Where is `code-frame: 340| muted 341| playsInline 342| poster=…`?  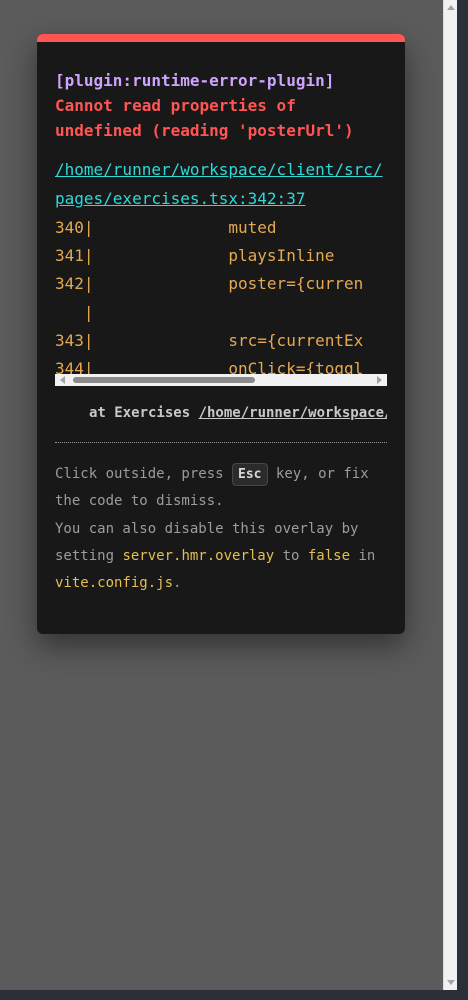 code-frame: 340| muted 341| playsInline 342| poster=… is located at coordinates (221, 300).